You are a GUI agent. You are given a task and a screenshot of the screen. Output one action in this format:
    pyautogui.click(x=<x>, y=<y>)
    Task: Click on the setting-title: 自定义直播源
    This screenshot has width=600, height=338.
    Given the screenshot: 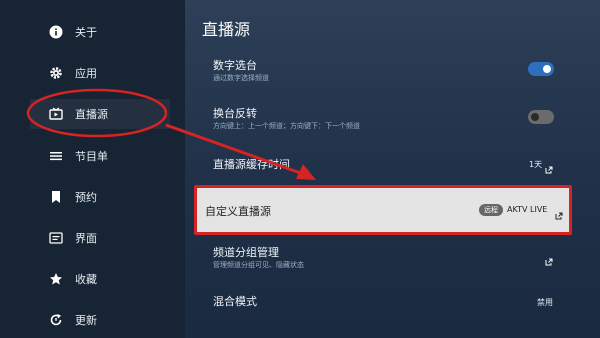 What is the action you would take?
    pyautogui.click(x=238, y=211)
    